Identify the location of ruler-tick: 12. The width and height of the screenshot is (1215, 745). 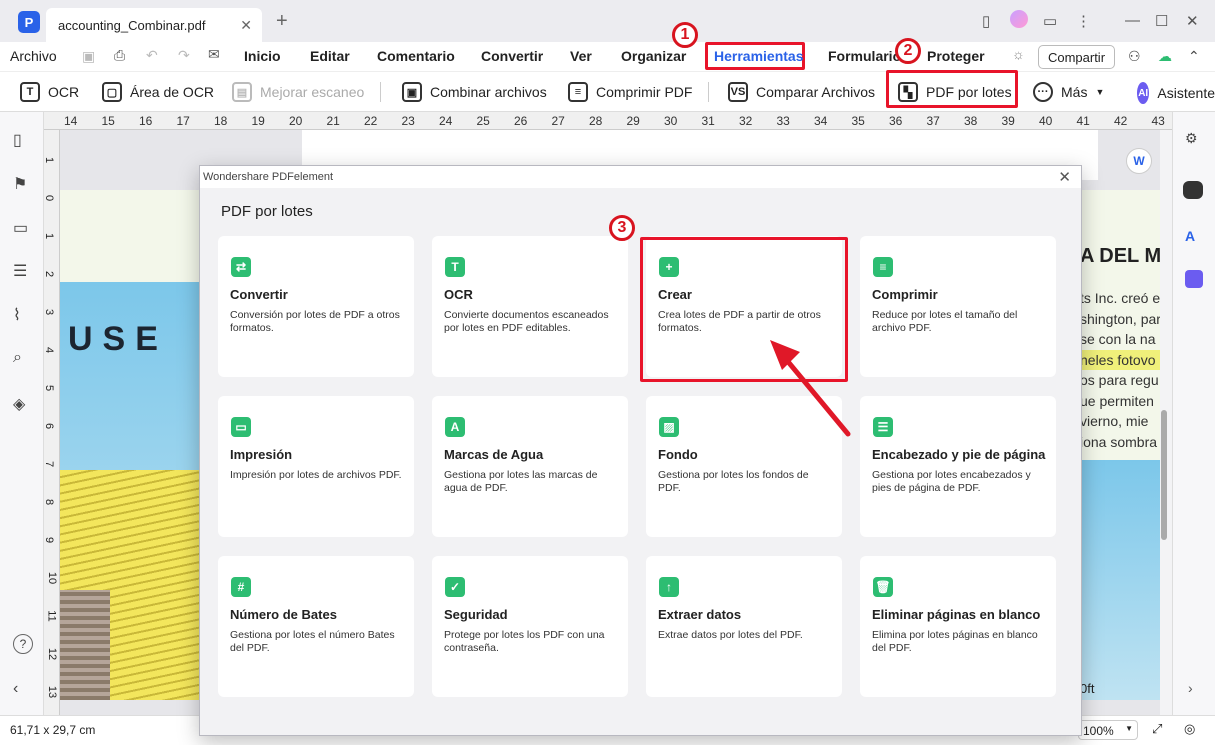
(52, 654).